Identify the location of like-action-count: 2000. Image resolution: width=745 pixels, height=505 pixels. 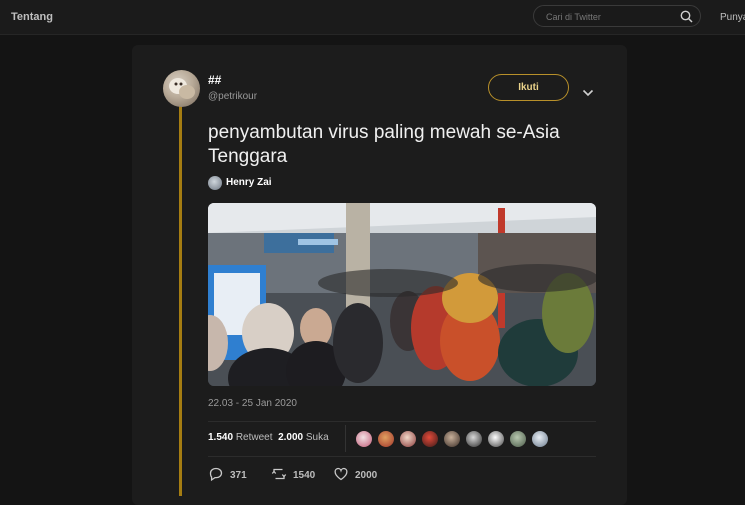
(366, 475).